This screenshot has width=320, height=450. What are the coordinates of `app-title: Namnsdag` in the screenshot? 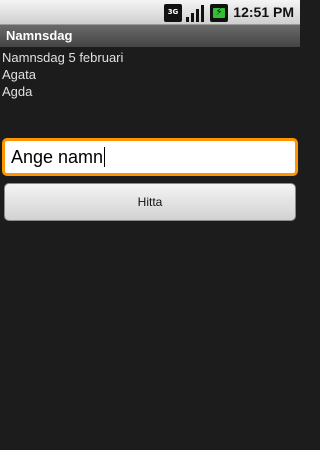 It's located at (39, 35).